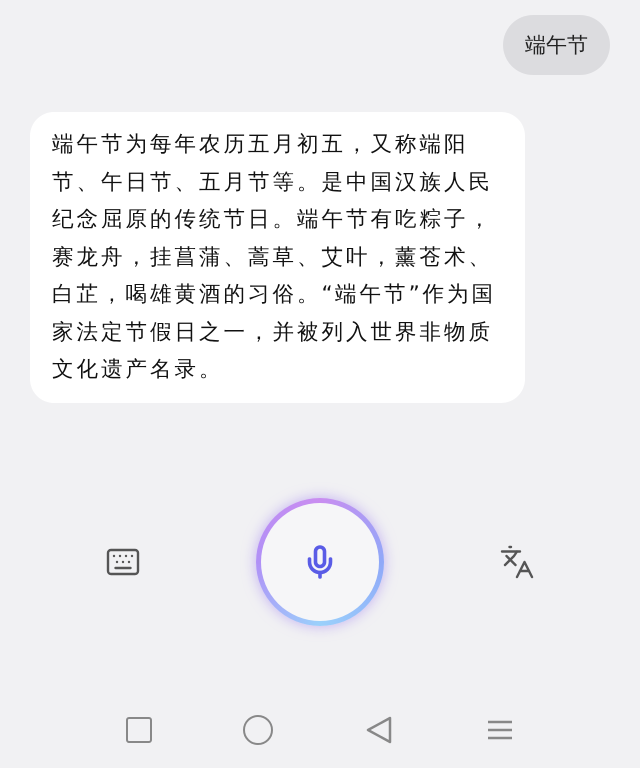  Describe the element at coordinates (499, 730) in the screenshot. I see `menu-icon` at that location.